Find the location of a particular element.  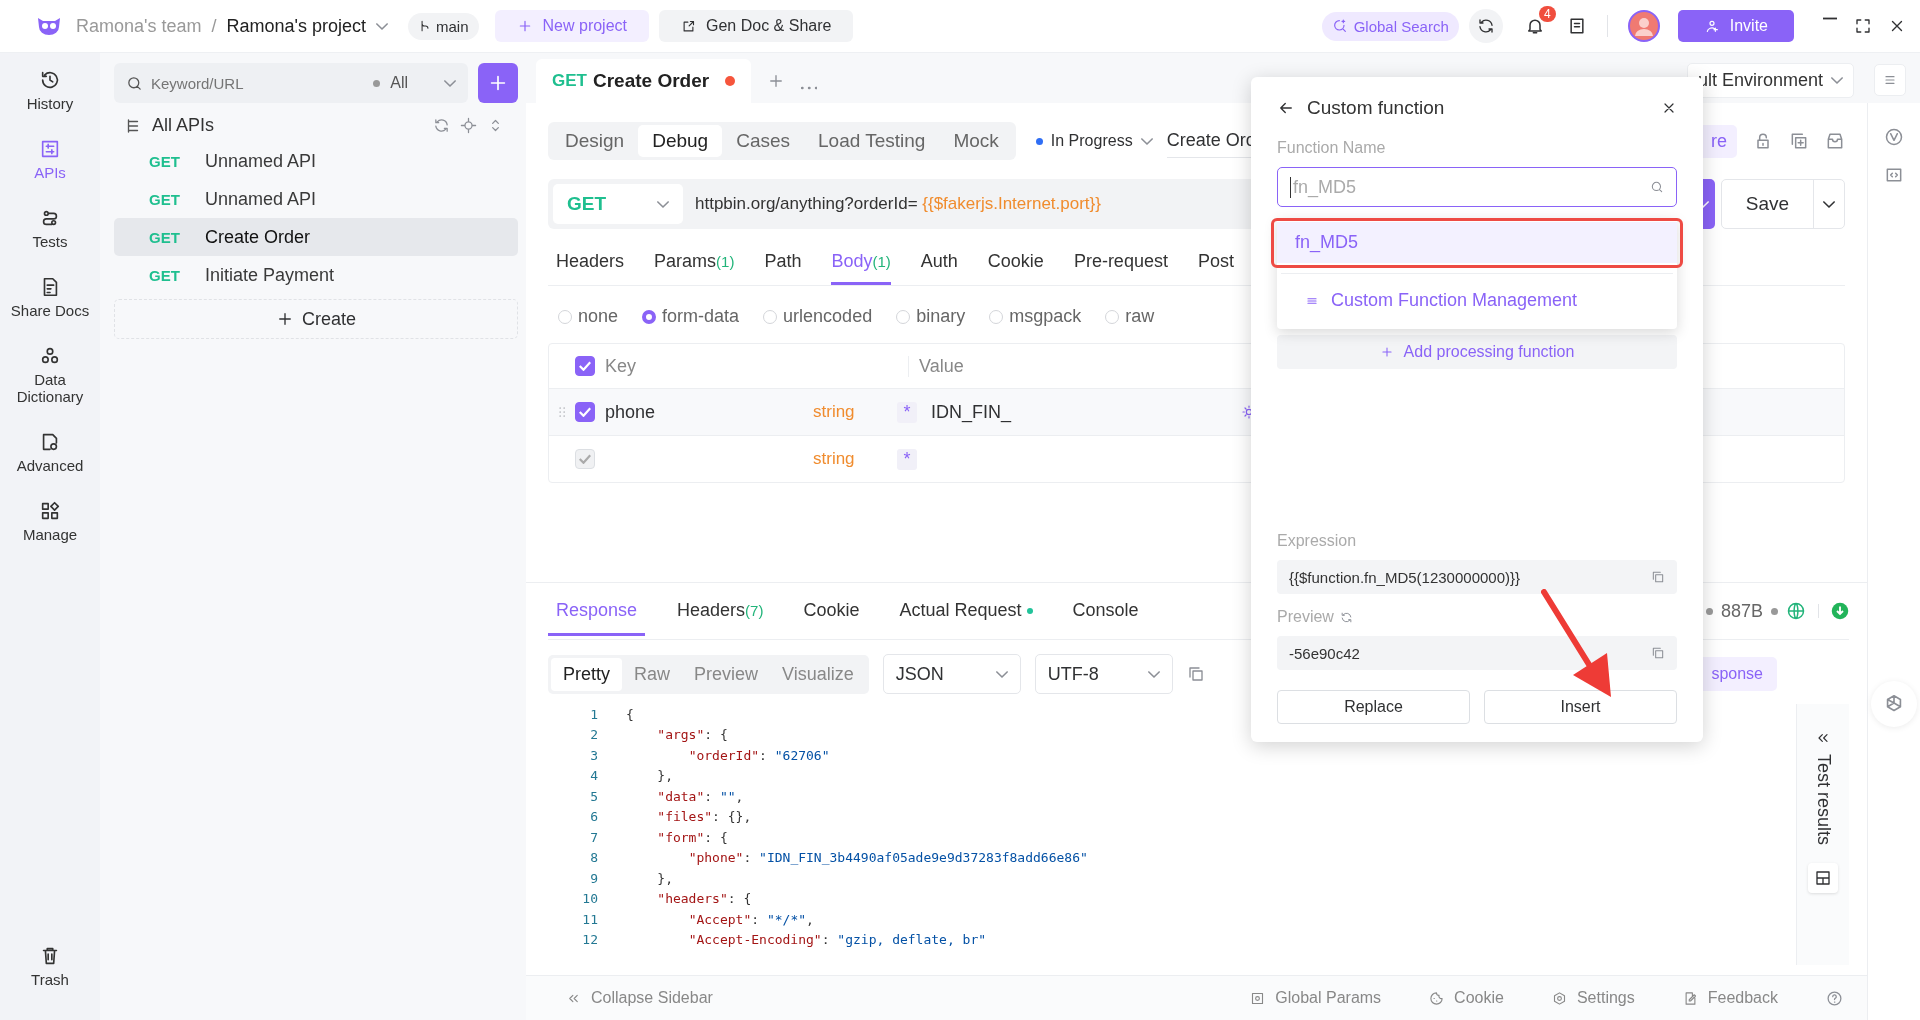

avatar is located at coordinates (1643, 26).